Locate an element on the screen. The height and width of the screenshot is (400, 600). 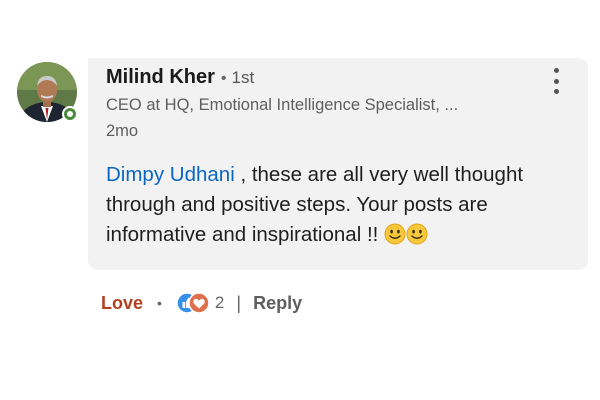
love-reaction-button: Love is located at coordinates (122, 303).